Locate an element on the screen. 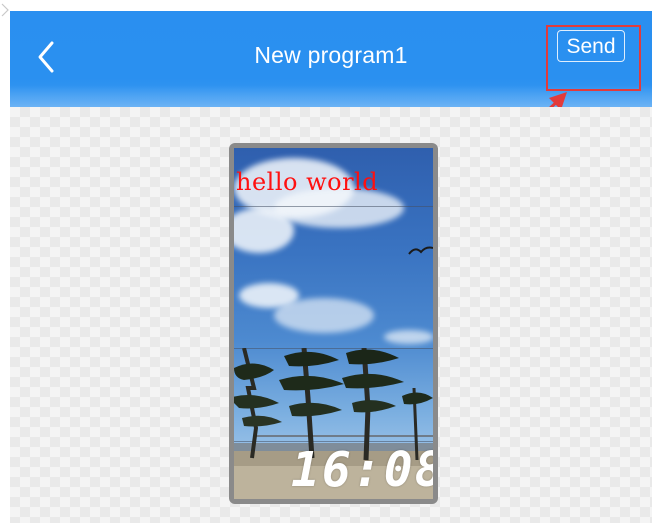 Image resolution: width=652 pixels, height=523 pixels. zone-divider is located at coordinates (333, 206).